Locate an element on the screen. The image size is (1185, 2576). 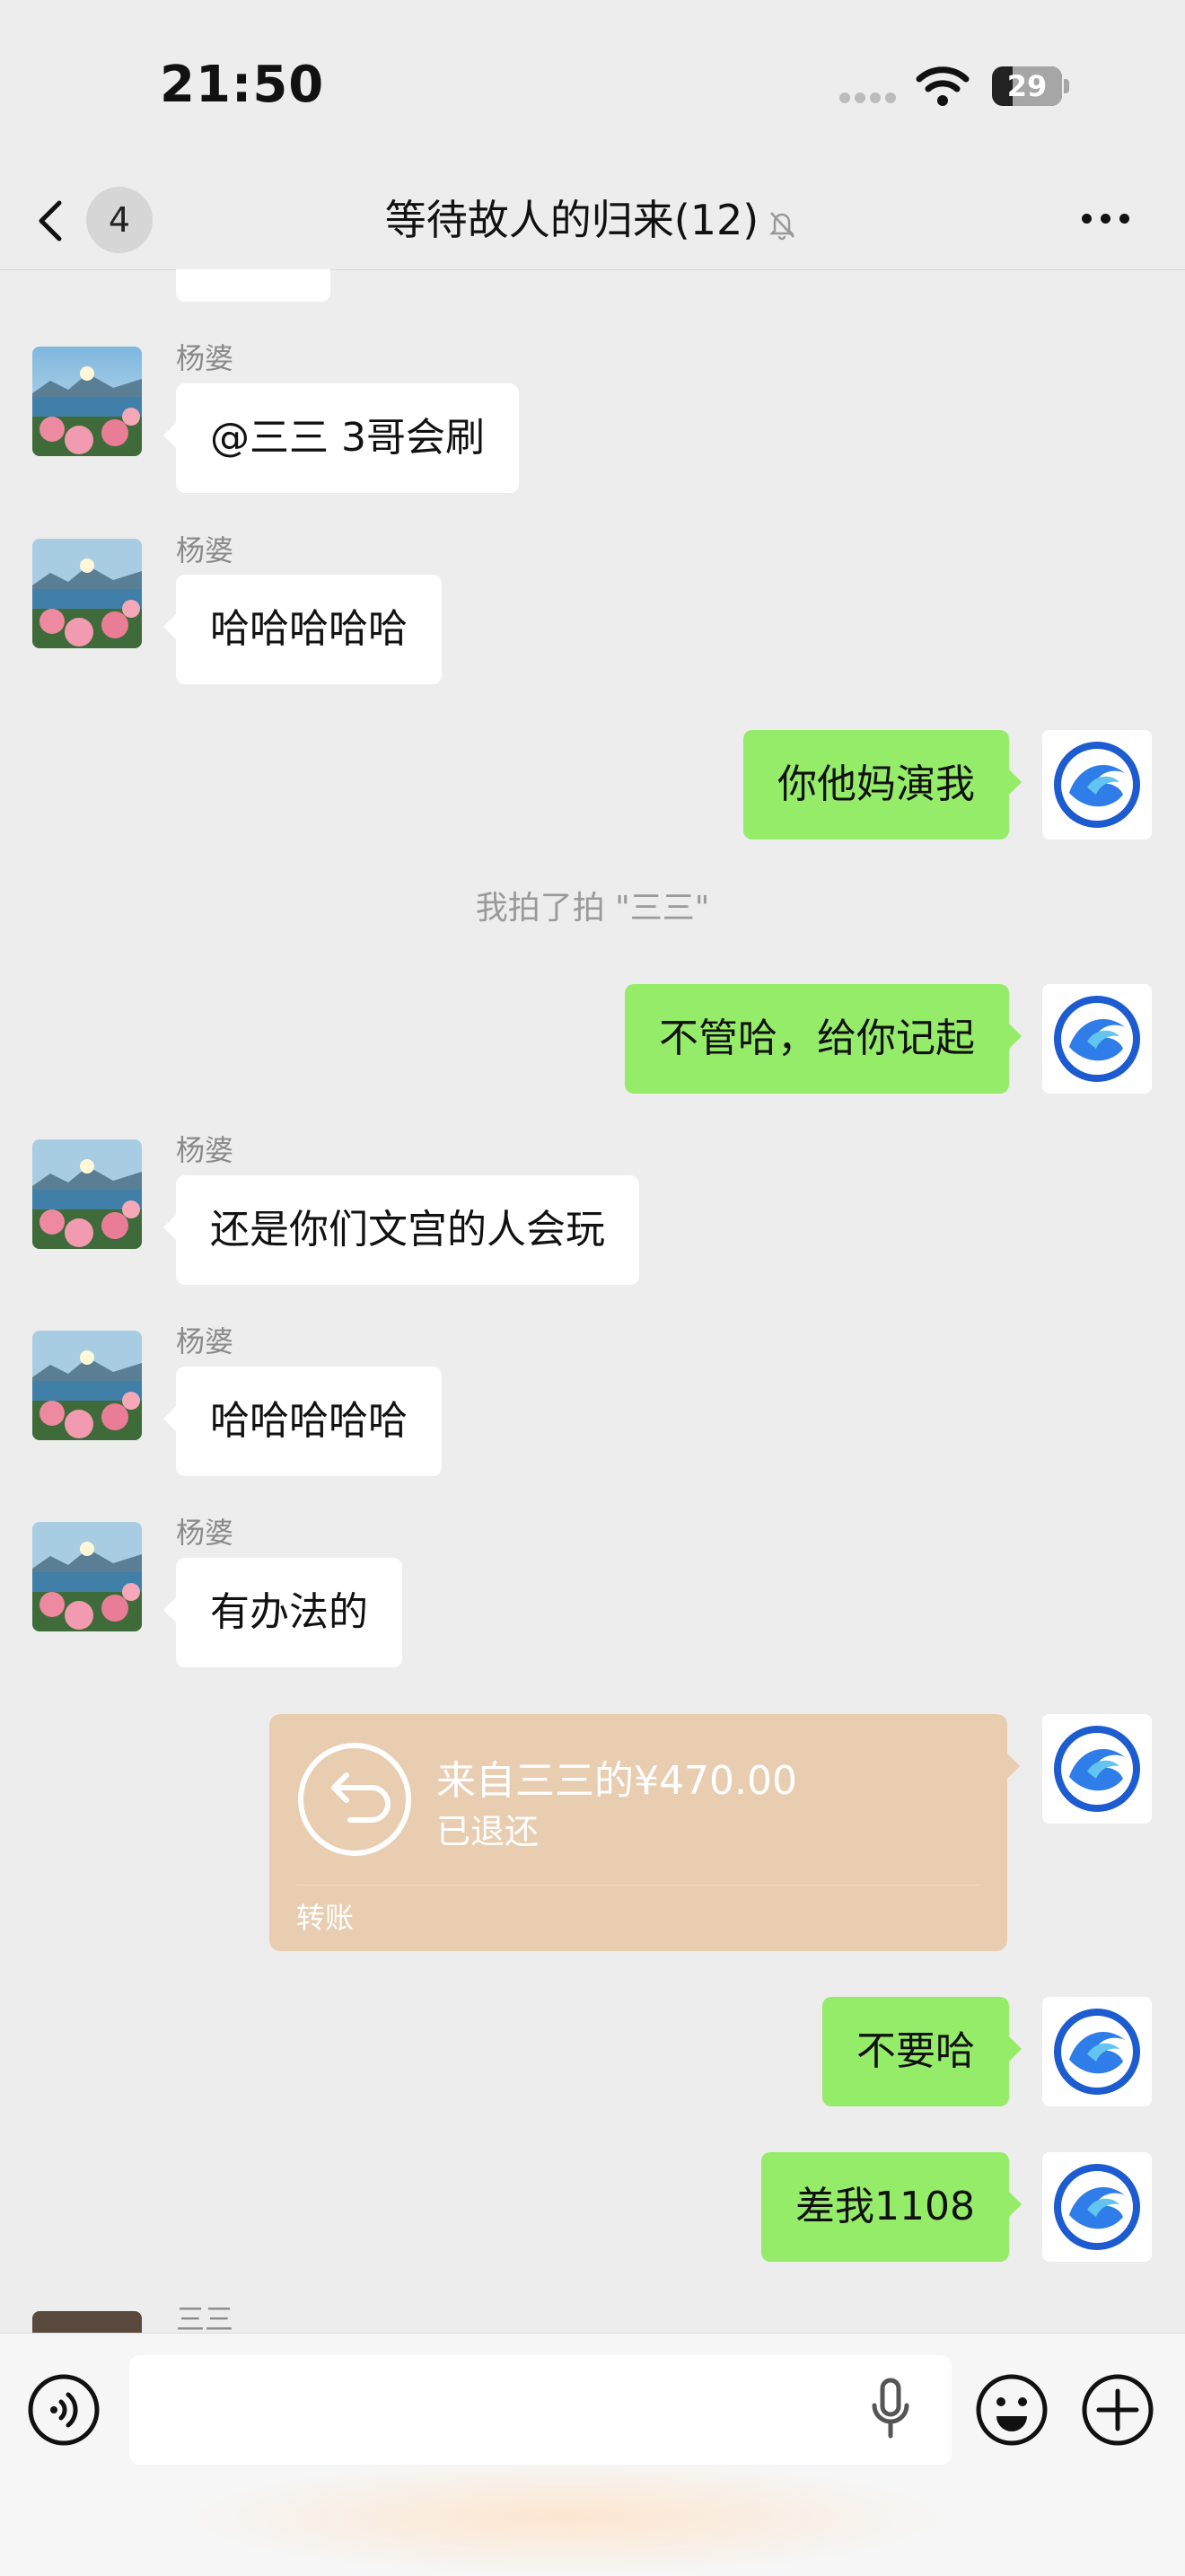
plus-icon is located at coordinates (1117, 2410).